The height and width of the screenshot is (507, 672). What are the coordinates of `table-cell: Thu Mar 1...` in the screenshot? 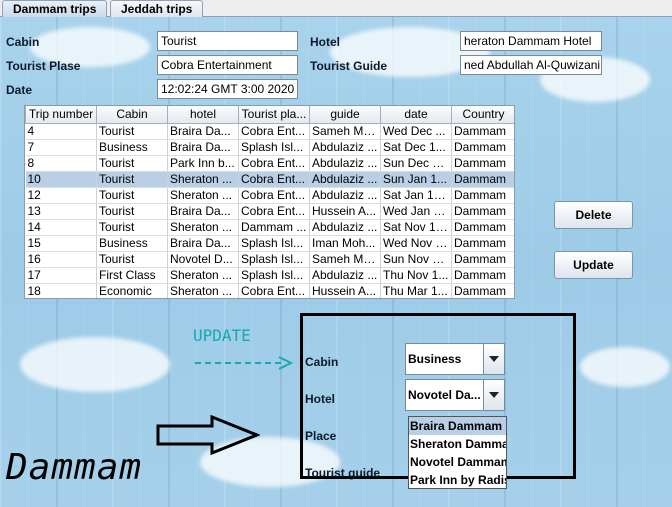 It's located at (416, 290).